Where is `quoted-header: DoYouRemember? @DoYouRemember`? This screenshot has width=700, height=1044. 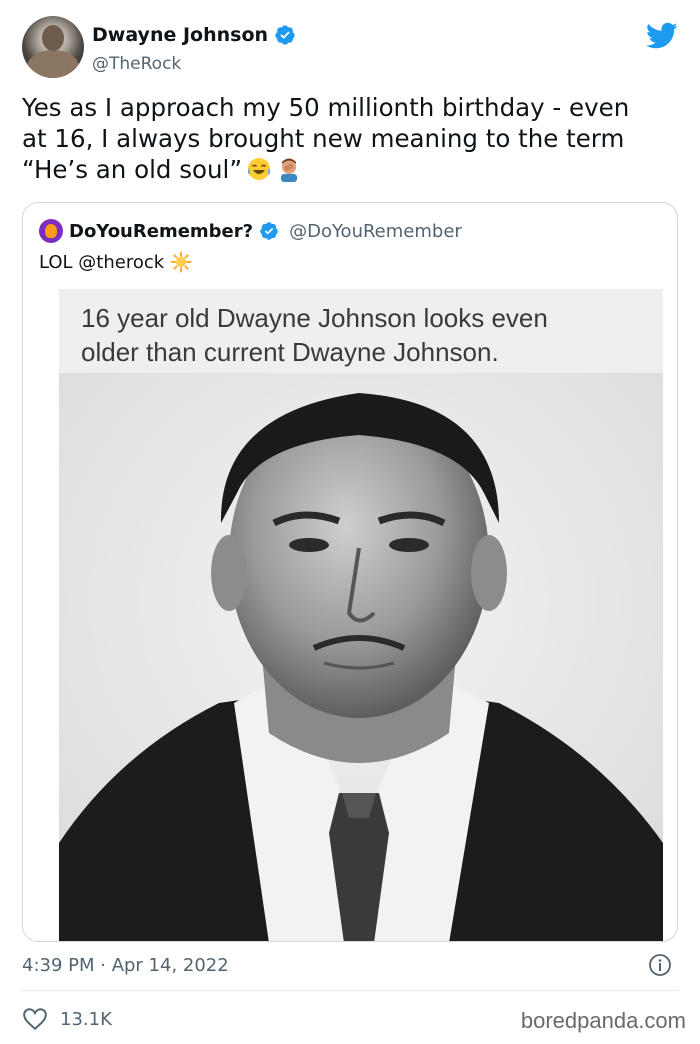 quoted-header: DoYouRemember? @DoYouRemember is located at coordinates (250, 231).